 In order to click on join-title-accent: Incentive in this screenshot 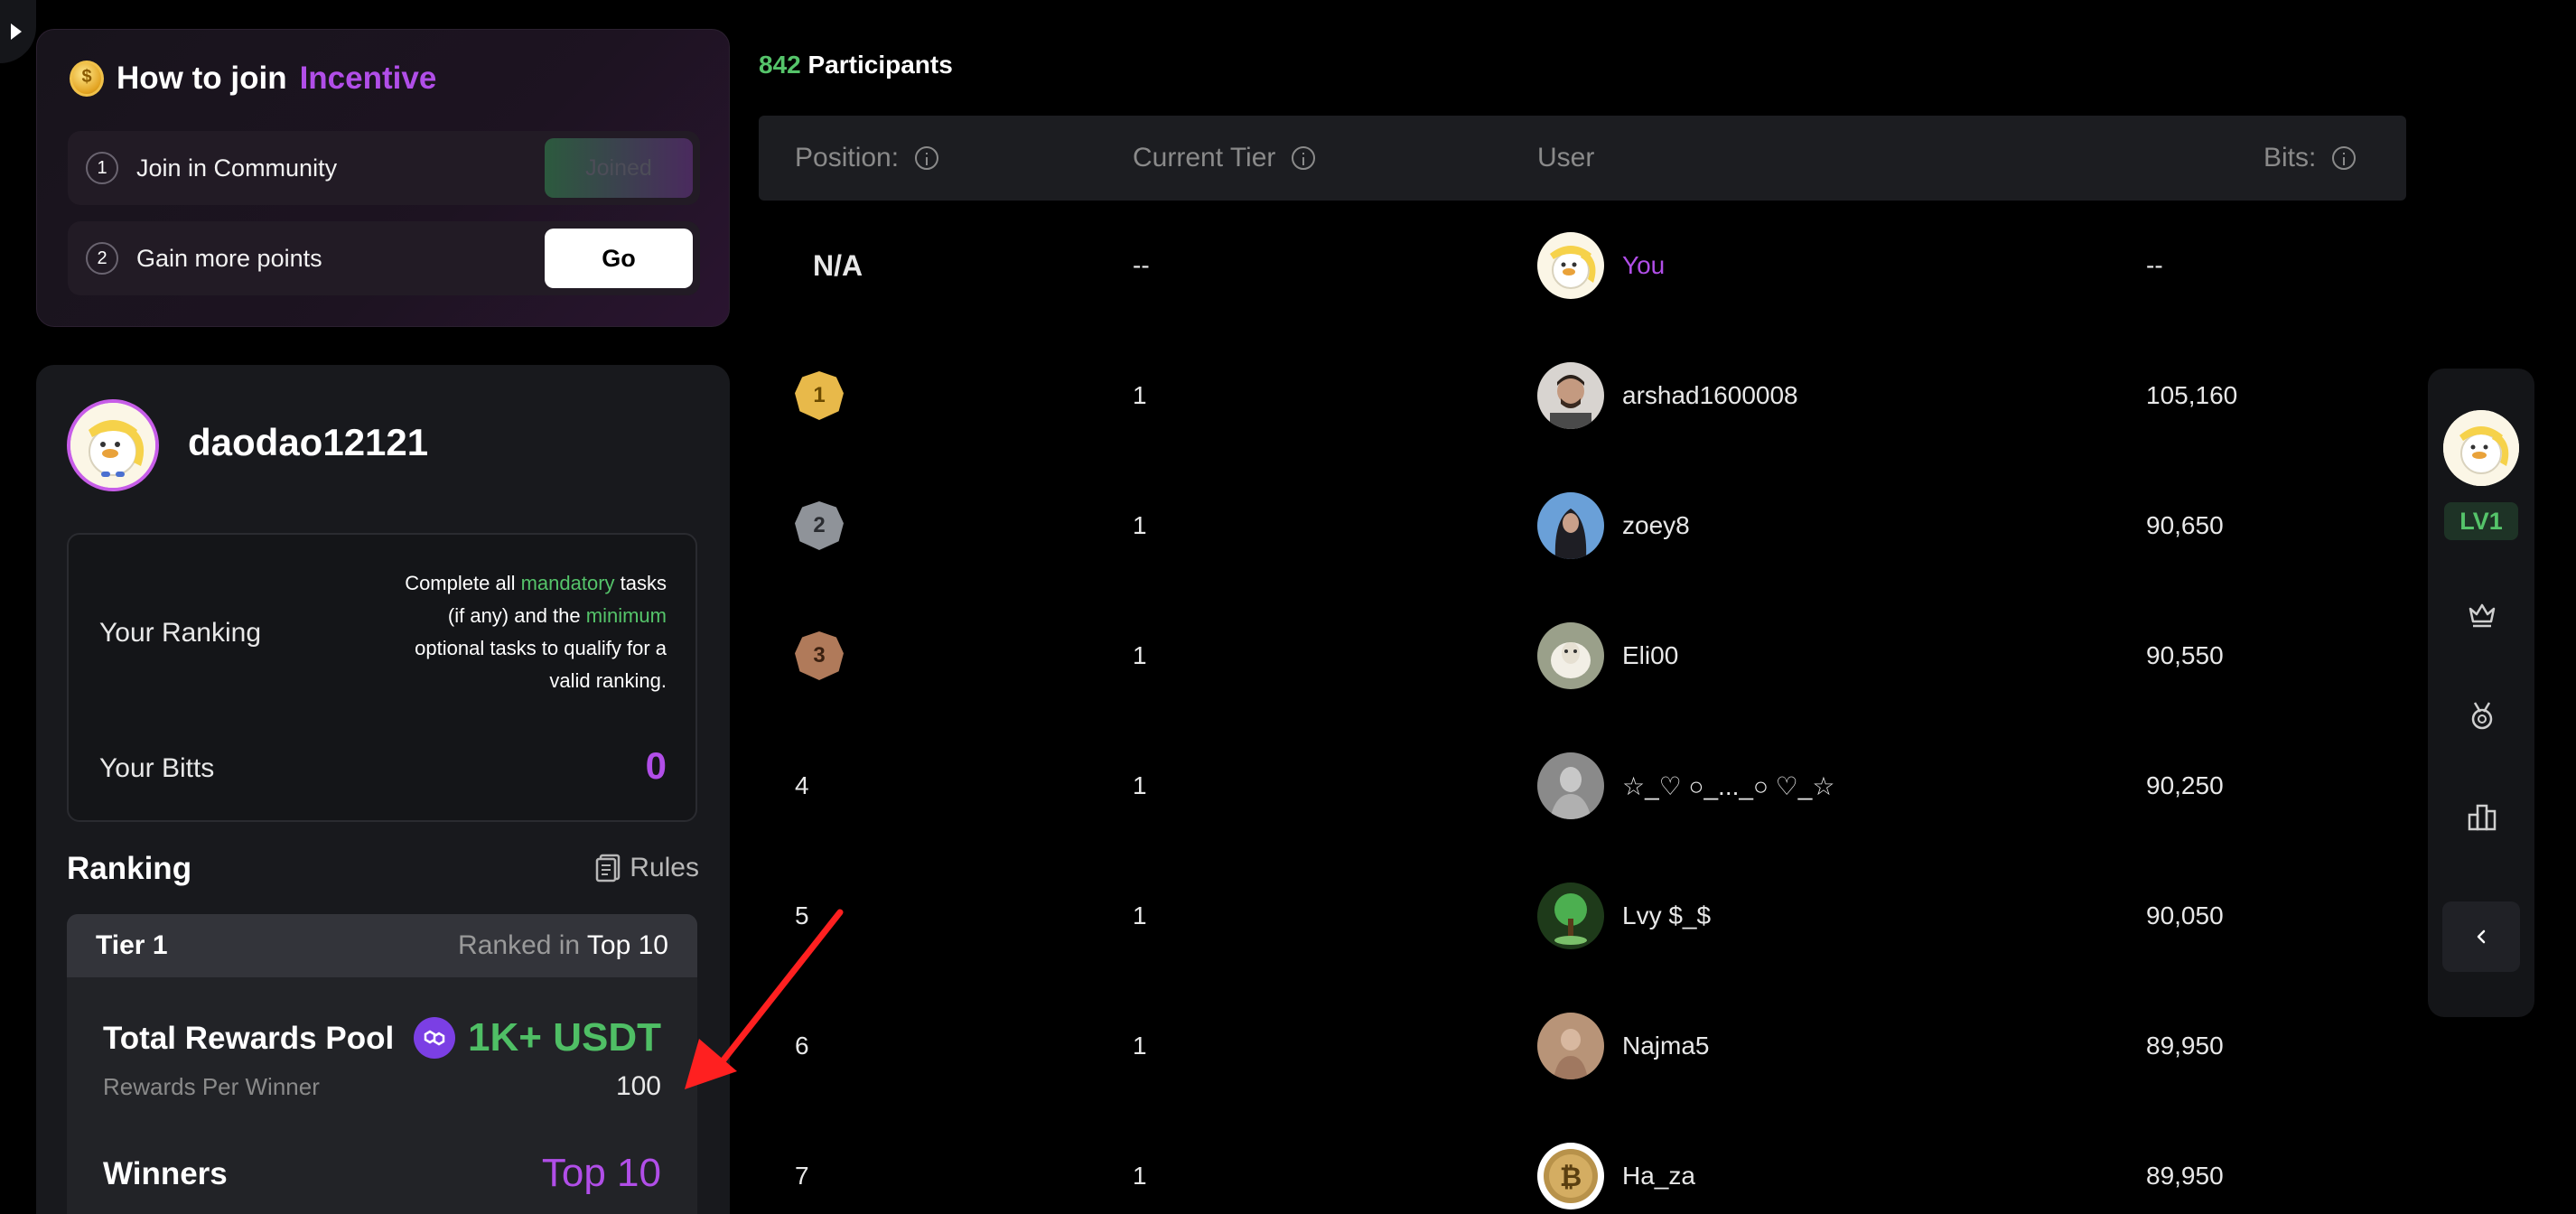, I will do `click(368, 78)`.